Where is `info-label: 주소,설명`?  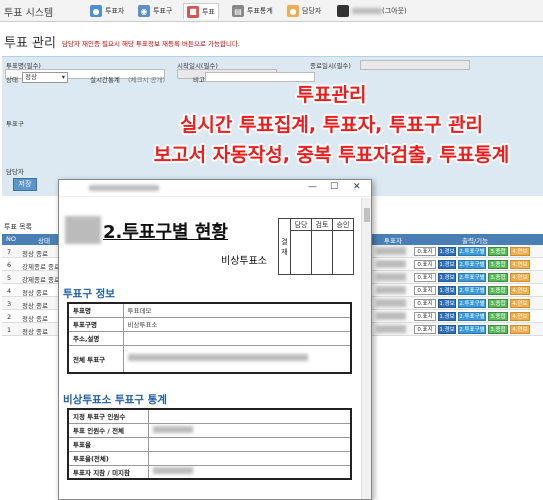 info-label: 주소,설명 is located at coordinates (96, 338).